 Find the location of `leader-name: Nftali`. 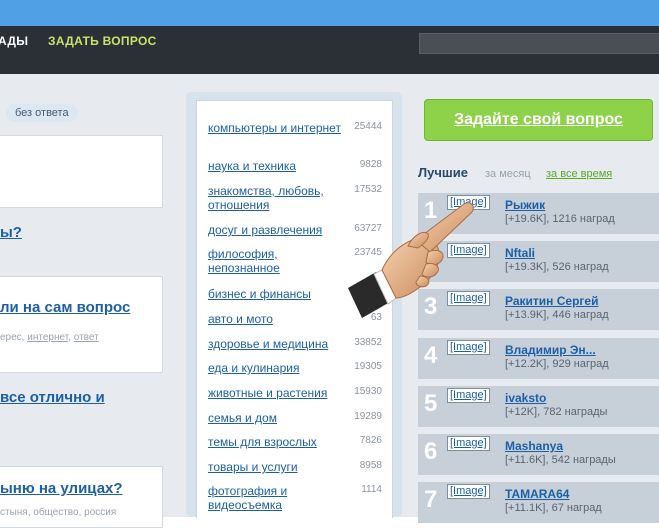

leader-name: Nftali is located at coordinates (520, 253).